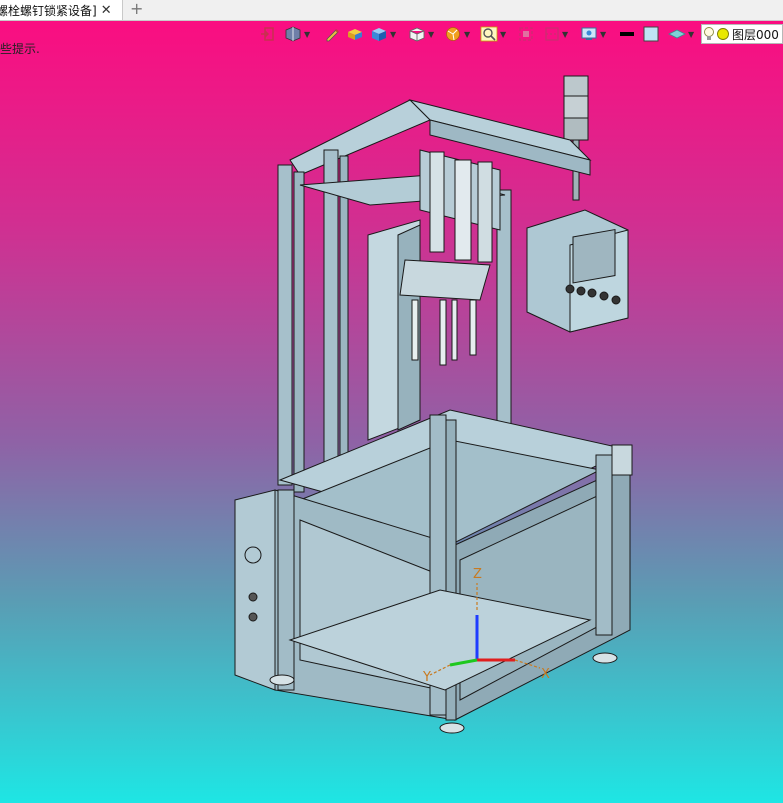 The image size is (783, 803). I want to click on render-mode-icon: ▼, so click(457, 34).